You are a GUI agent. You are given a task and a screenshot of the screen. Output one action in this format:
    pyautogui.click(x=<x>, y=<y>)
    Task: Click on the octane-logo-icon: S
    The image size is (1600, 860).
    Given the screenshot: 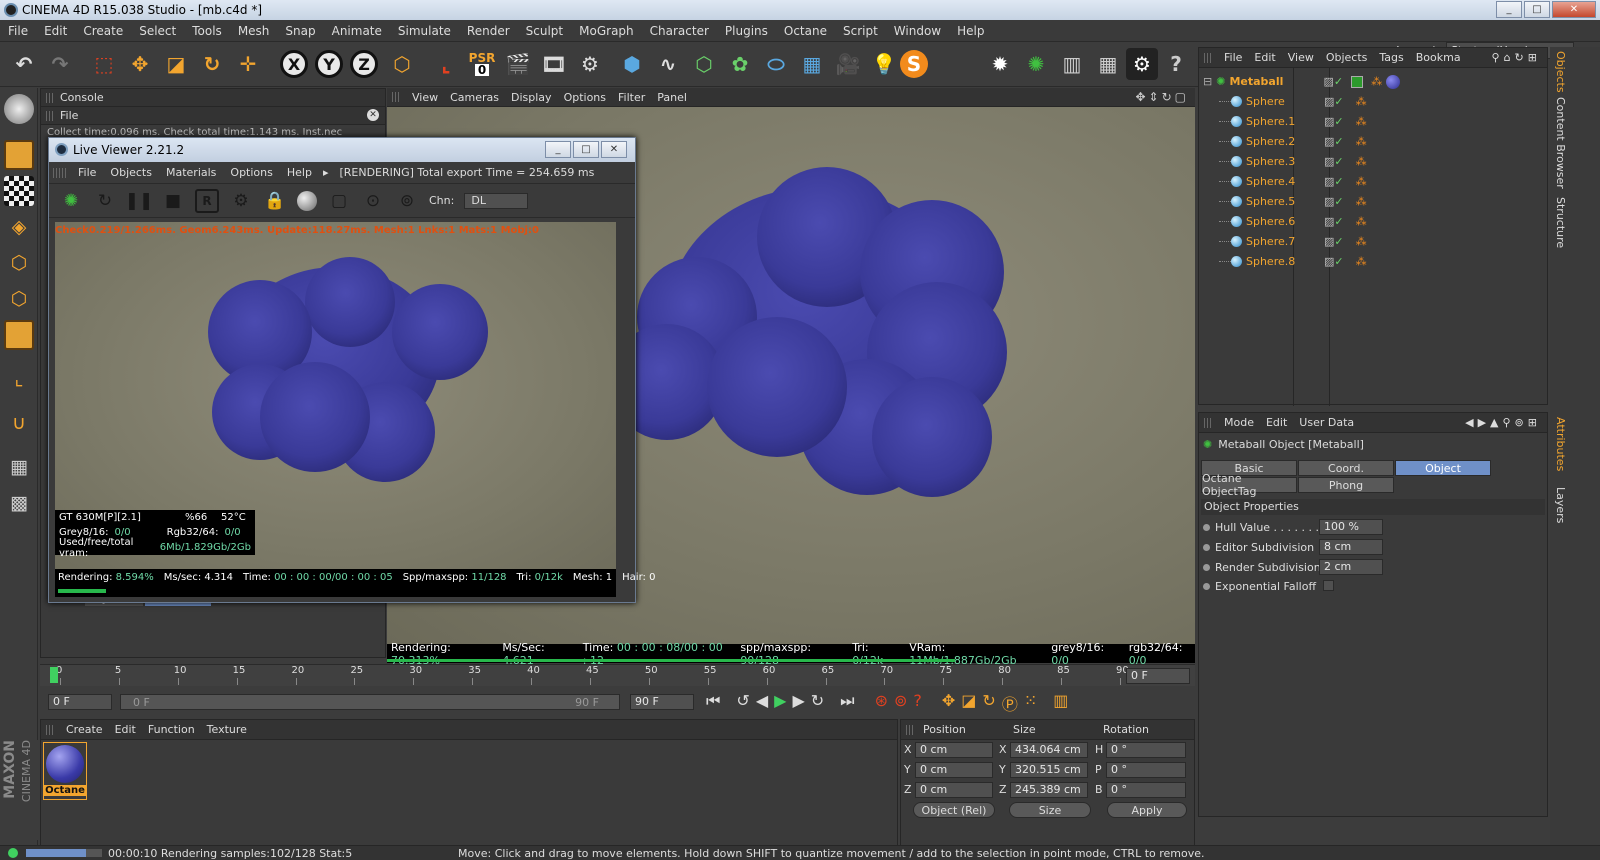 What is the action you would take?
    pyautogui.click(x=914, y=64)
    